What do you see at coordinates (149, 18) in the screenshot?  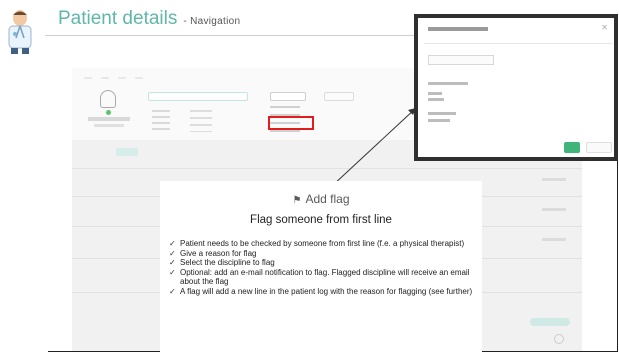 I see `slide-title: Patient details - Navigation` at bounding box center [149, 18].